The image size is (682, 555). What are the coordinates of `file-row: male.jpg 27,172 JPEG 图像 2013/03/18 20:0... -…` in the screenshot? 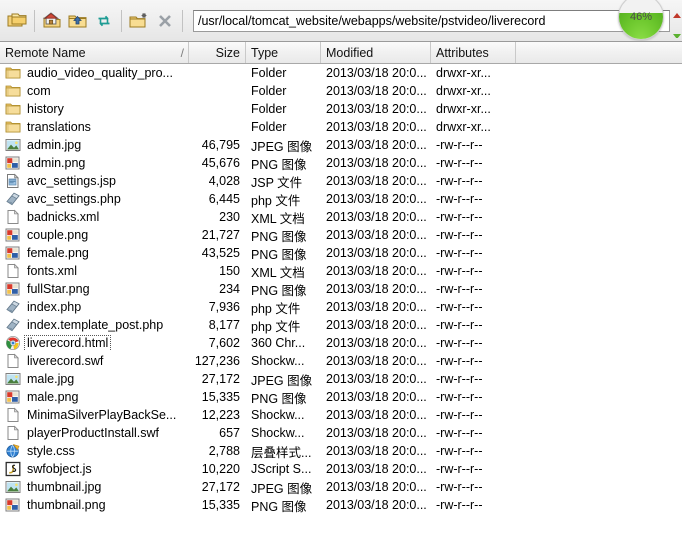 It's located at (341, 379).